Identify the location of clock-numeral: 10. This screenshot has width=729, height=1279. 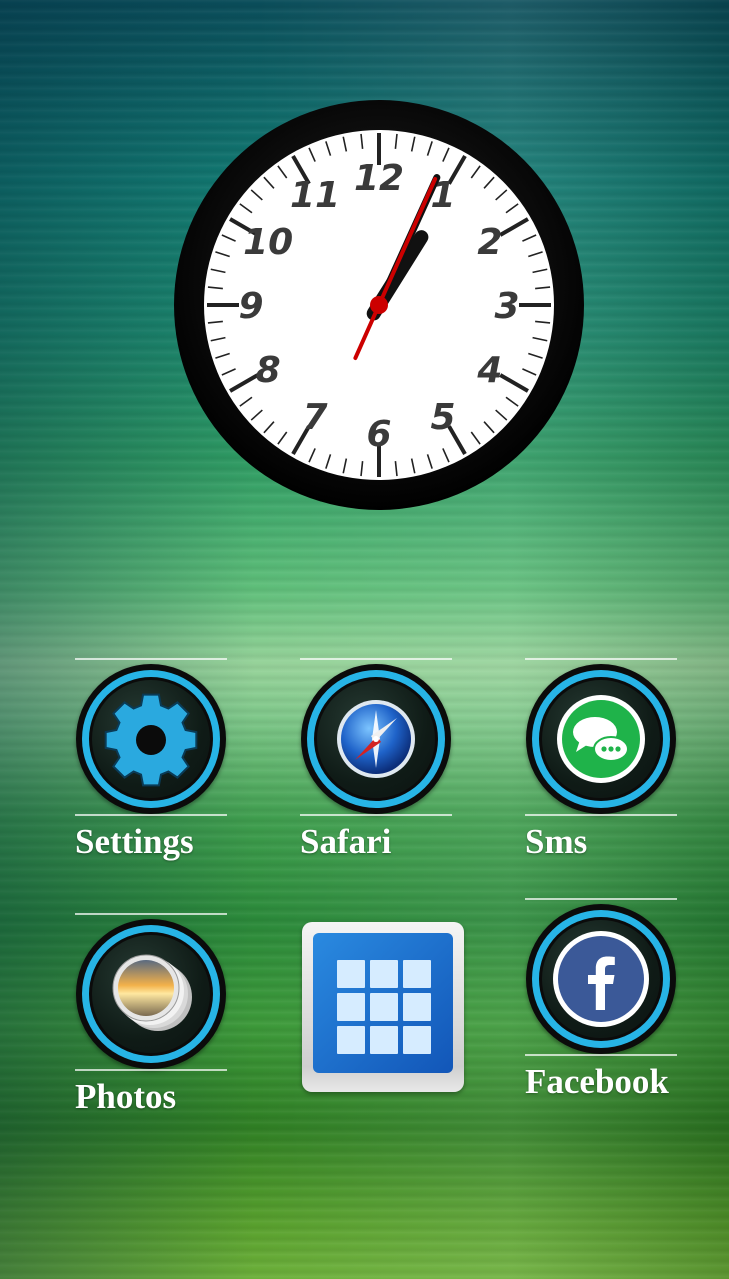
(268, 242).